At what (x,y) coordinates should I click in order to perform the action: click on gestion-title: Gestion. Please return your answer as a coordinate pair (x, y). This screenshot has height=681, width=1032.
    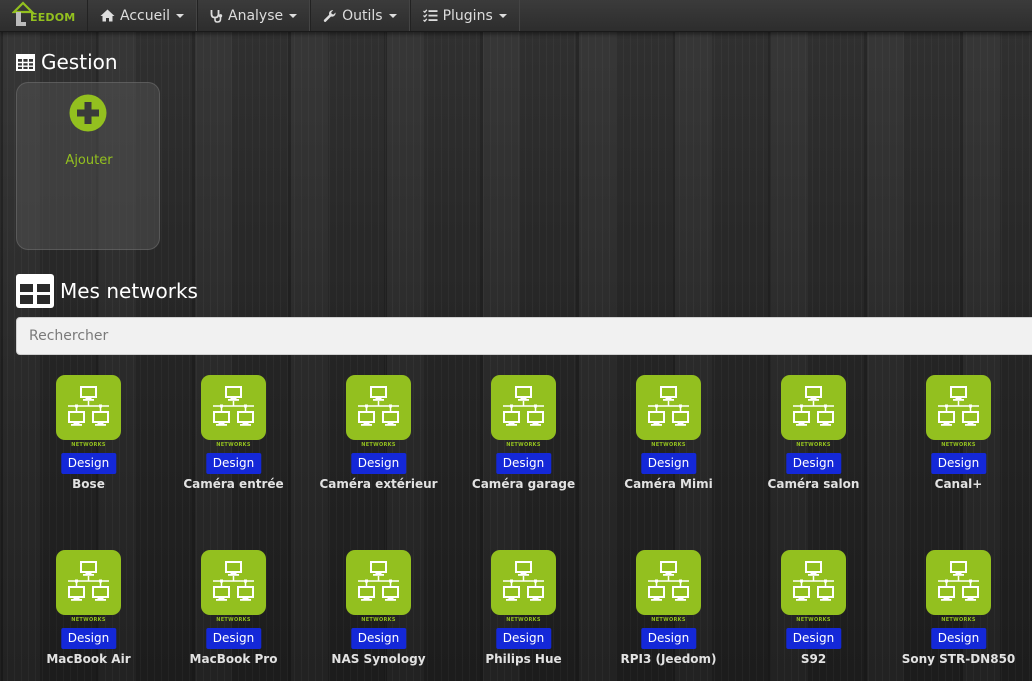
    Looking at the image, I should click on (79, 62).